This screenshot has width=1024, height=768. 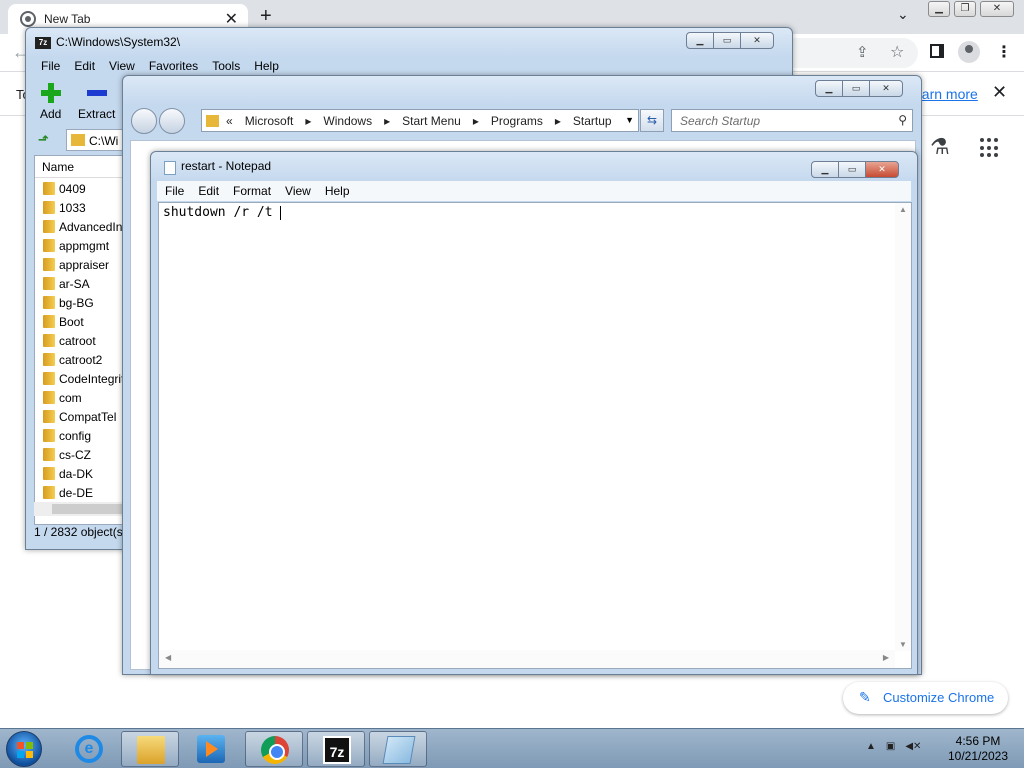 I want to click on breadcrumb-microsoft: Microsoft, so click(x=269, y=121).